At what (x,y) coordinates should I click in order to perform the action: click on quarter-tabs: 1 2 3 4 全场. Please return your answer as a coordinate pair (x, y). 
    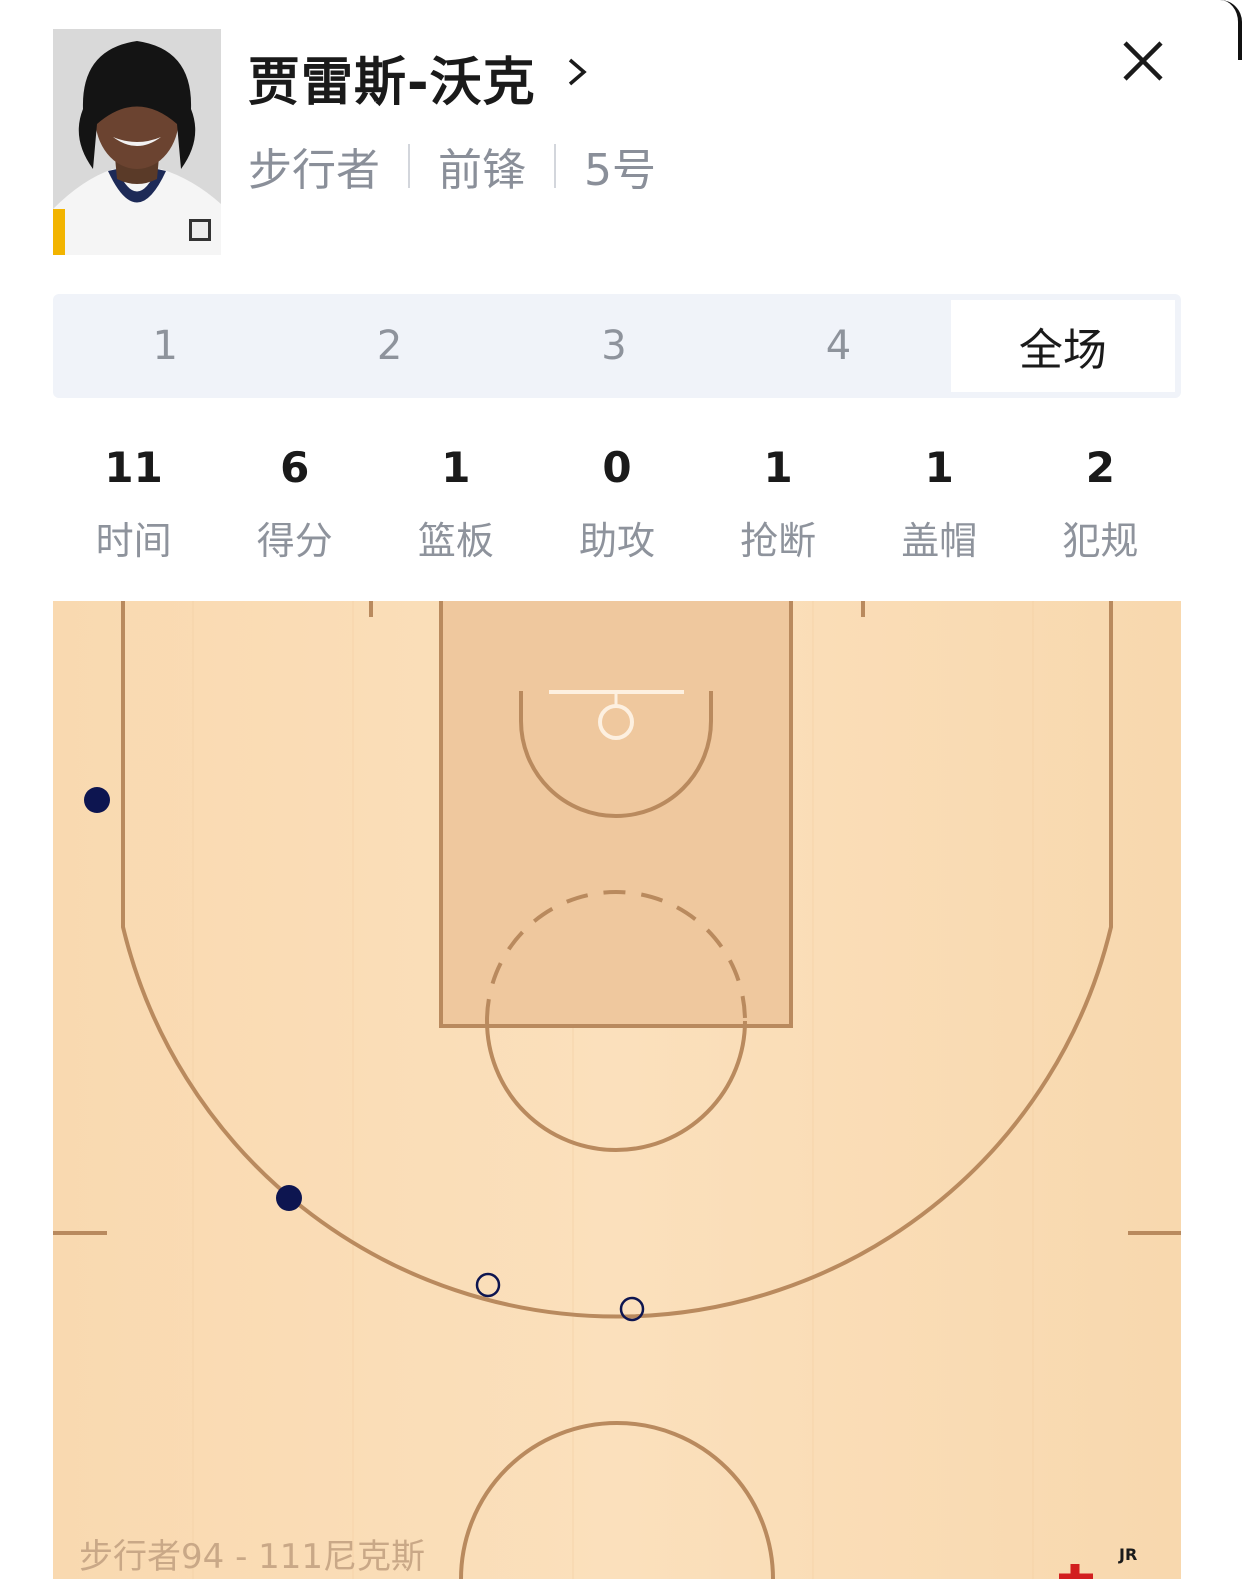
    Looking at the image, I should click on (617, 346).